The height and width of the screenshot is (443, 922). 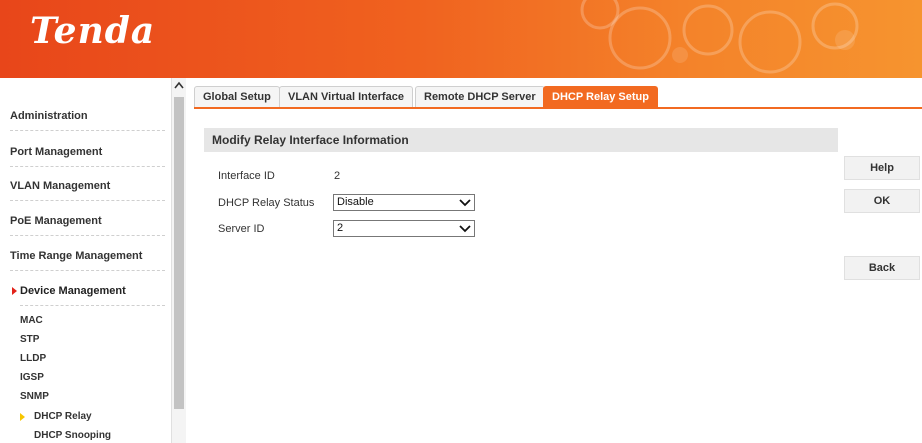 What do you see at coordinates (246, 176) in the screenshot?
I see `interface-id-label: Interface ID` at bounding box center [246, 176].